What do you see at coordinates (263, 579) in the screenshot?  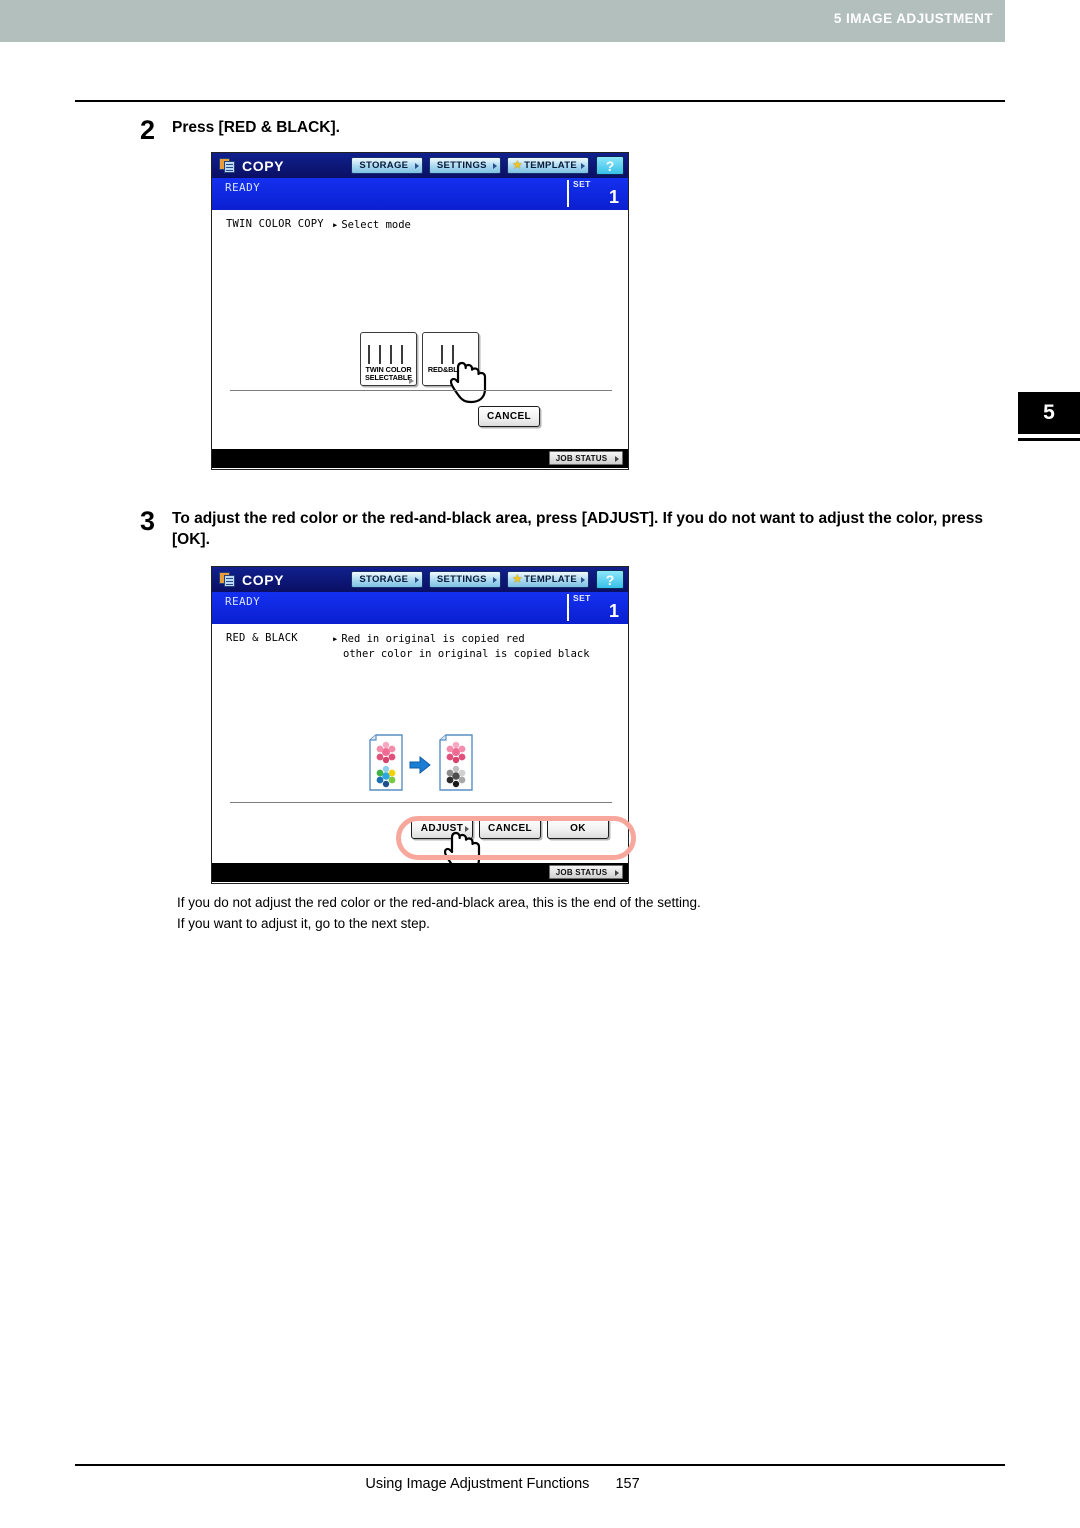 I see `panel2-app-name: COPY` at bounding box center [263, 579].